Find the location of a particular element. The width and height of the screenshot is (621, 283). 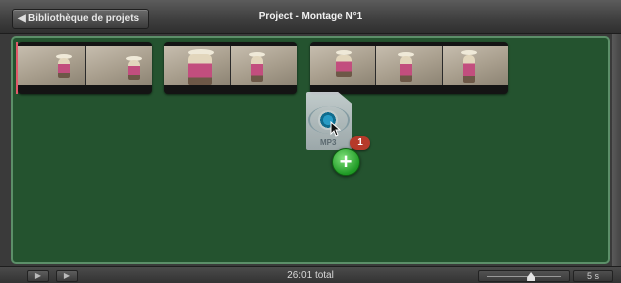

zoom-slider-track is located at coordinates (524, 276).